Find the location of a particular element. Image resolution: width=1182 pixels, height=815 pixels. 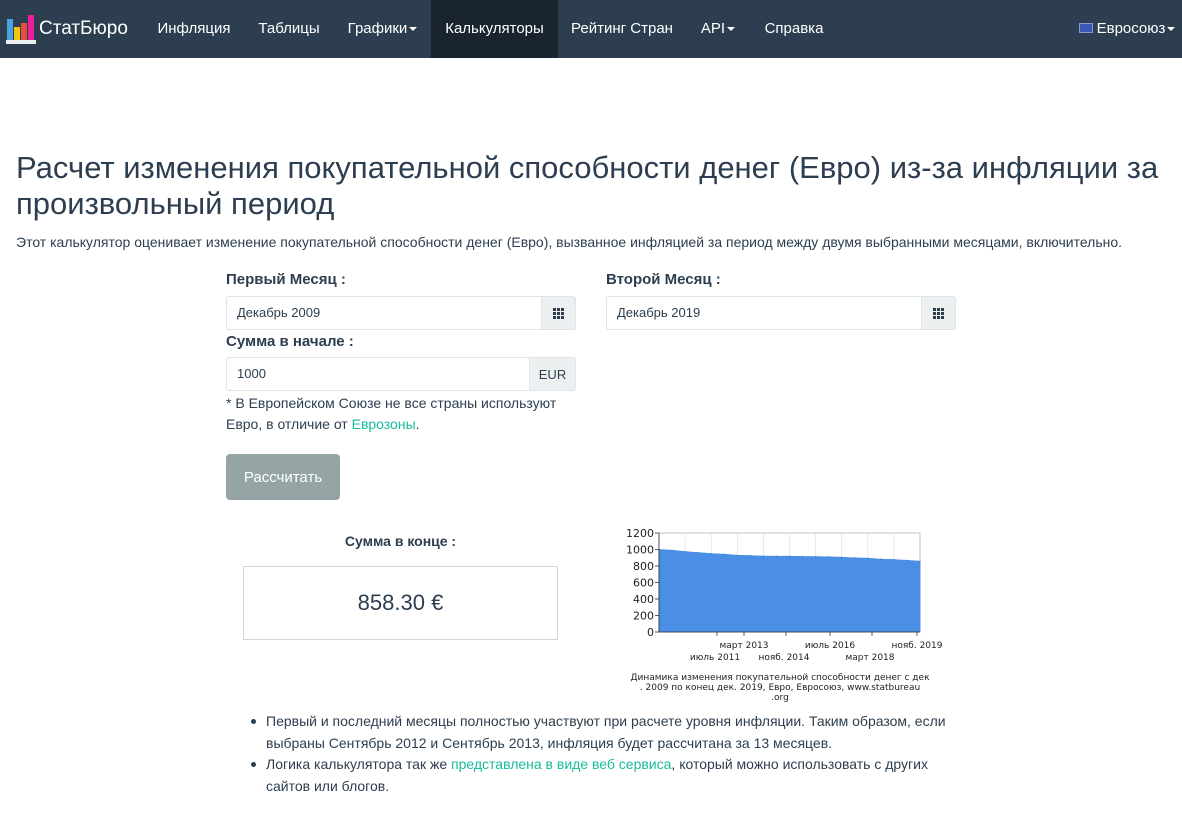

region-selector-dropdown: Евросоюз is located at coordinates (1127, 29).